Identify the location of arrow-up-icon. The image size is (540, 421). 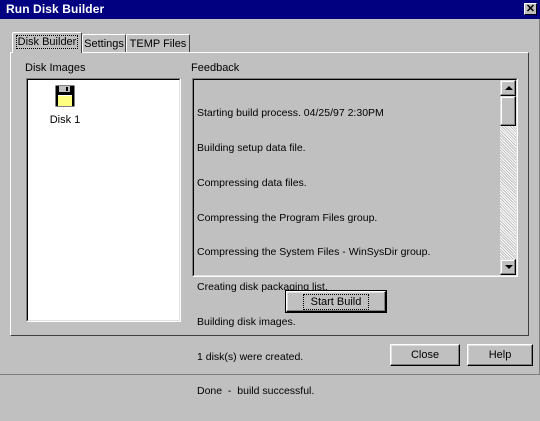
(509, 88).